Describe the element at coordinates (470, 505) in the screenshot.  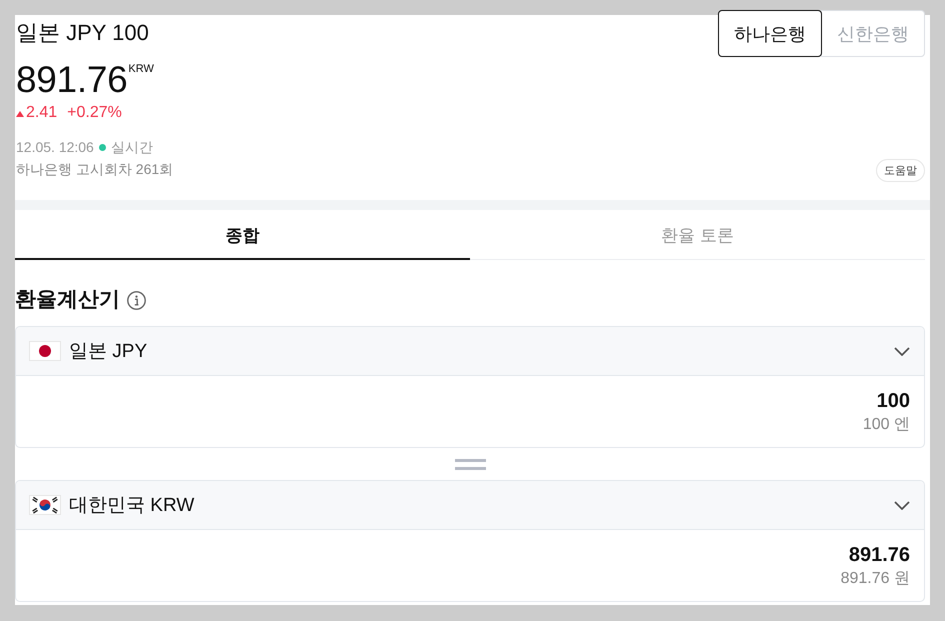
I see `currency-dropdown: 대한민국 KRW` at that location.